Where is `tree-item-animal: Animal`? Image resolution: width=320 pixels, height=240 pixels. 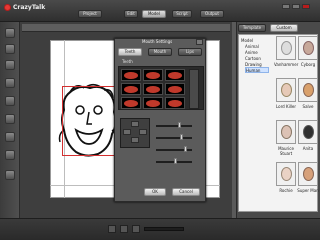
tree-item-animal: Animal is located at coordinates (252, 46).